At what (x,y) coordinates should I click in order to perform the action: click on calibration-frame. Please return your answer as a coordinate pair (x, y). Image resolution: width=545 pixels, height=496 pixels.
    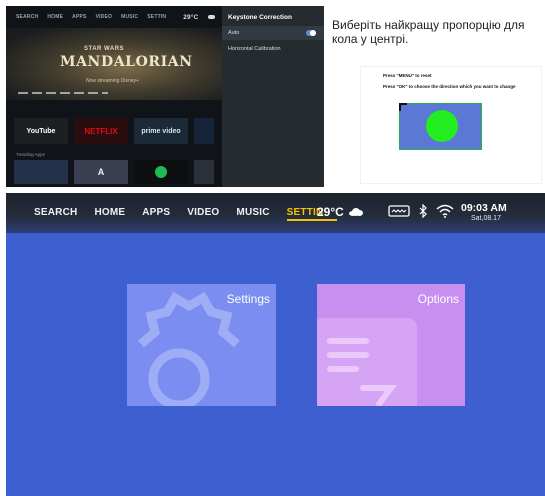
    Looking at the image, I should click on (440, 126).